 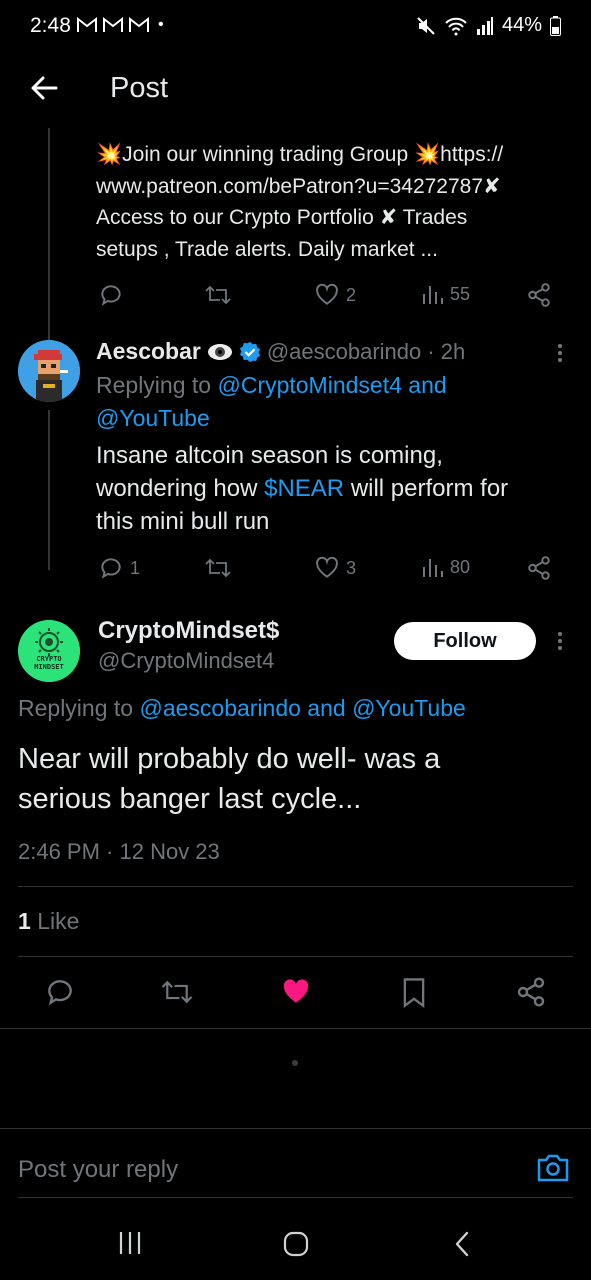 I want to click on replying-to: Replying to @aescobarindo and @YouTube, so click(x=242, y=708).